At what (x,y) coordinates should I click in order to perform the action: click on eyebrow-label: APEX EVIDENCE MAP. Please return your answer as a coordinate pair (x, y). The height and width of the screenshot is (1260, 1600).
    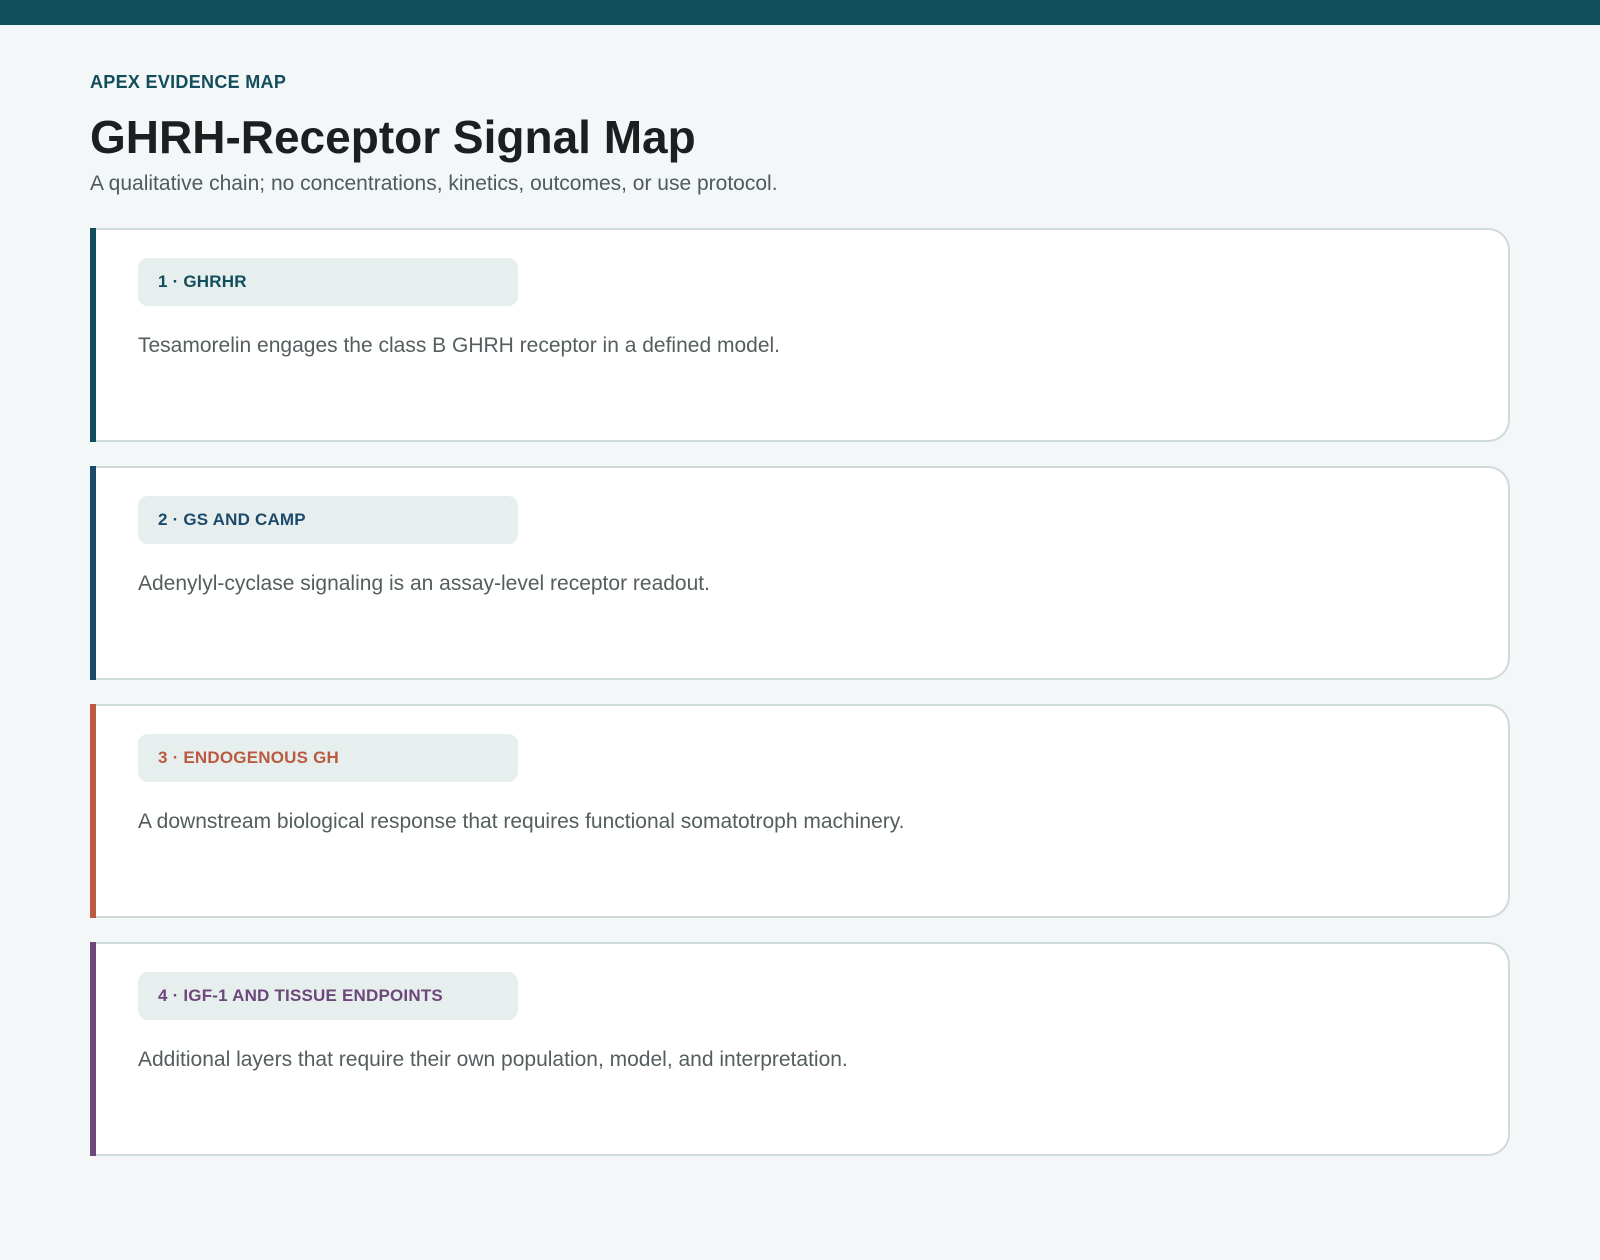
    Looking at the image, I should click on (188, 82).